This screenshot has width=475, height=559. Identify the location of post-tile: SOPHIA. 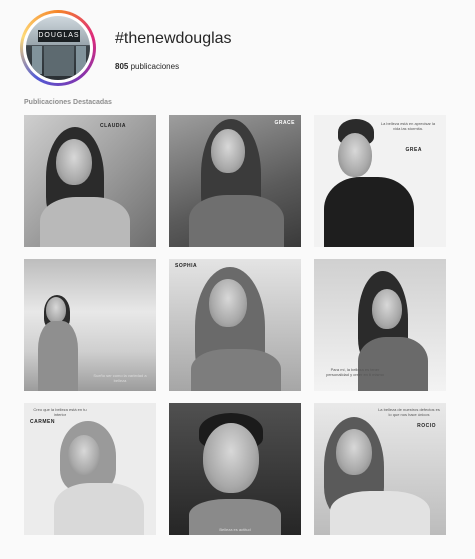
(235, 325).